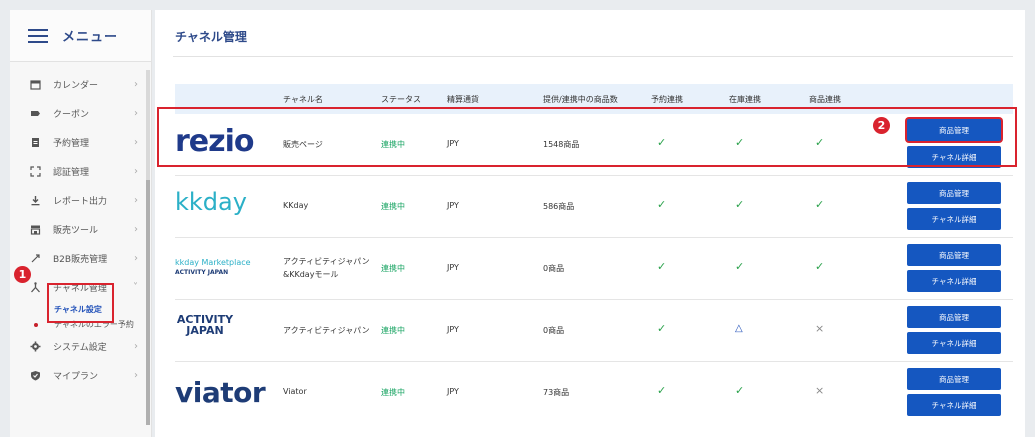  What do you see at coordinates (211, 37) in the screenshot?
I see `page-title: チャネル管理` at bounding box center [211, 37].